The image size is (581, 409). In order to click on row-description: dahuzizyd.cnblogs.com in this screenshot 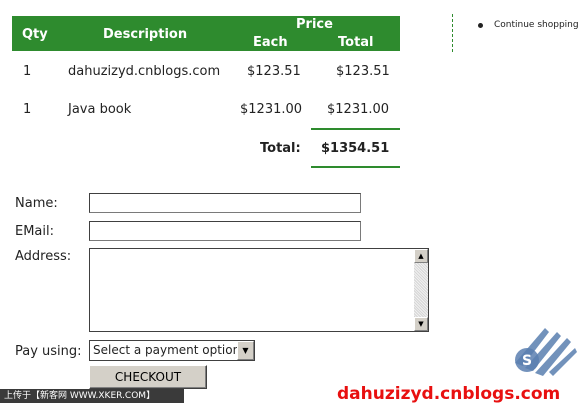, I will do `click(144, 71)`.